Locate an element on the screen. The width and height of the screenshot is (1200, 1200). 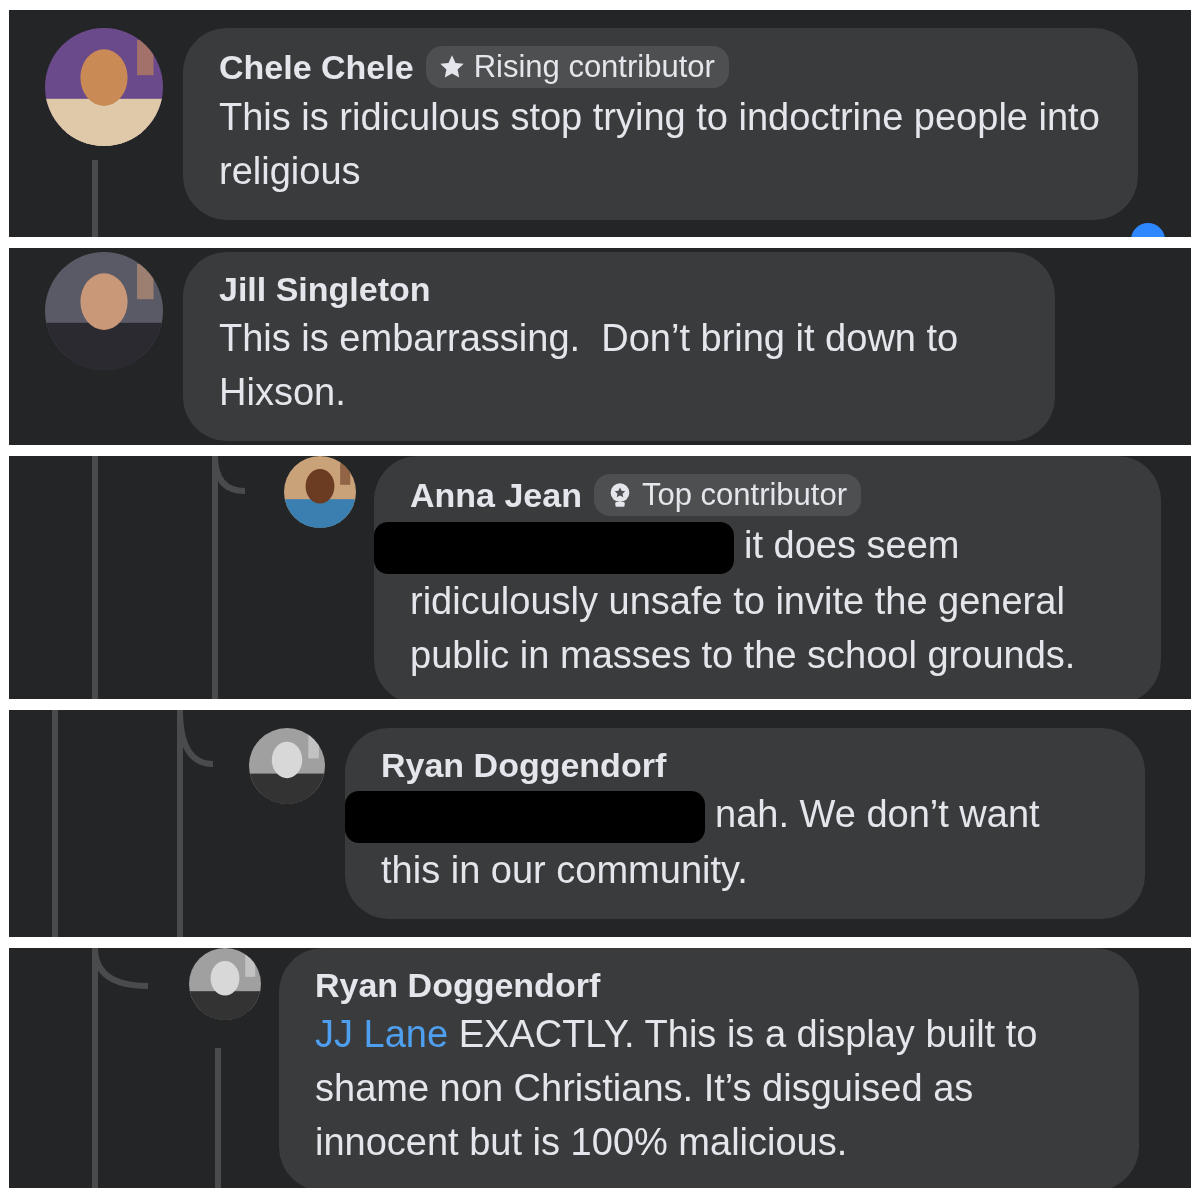
comment-text: JJ Lane EXACTLY. This is a display built to shame non Christians. It’s disguised as innocent but is 100% malicious. is located at coordinates (677, 1088).